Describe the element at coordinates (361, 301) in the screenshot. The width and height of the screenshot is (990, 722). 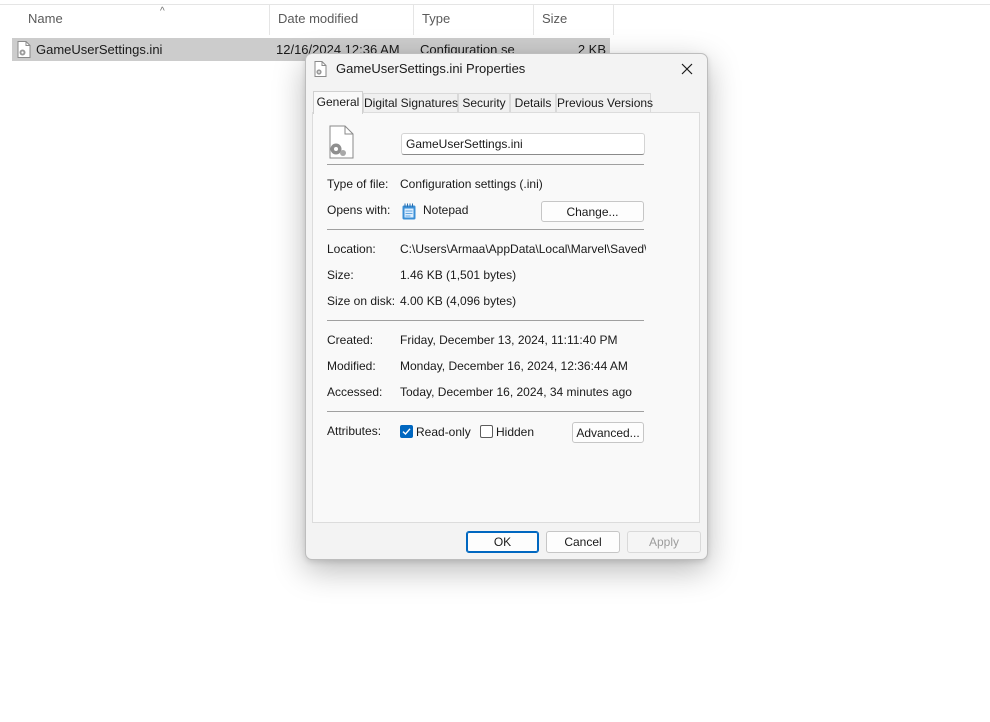
I see `size-on-disk-label: Size on disk:` at that location.